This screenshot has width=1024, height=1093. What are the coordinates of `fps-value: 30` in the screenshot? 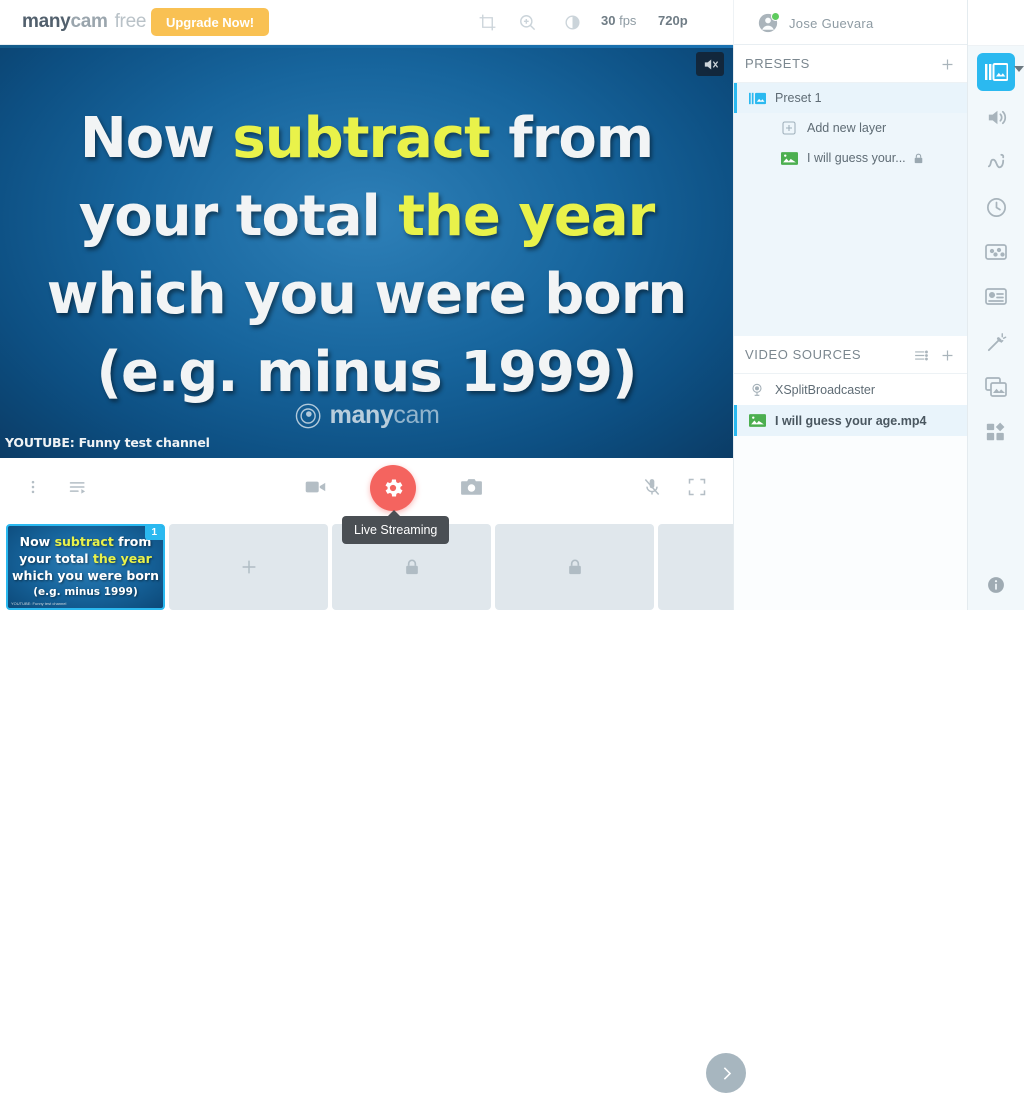 It's located at (608, 20).